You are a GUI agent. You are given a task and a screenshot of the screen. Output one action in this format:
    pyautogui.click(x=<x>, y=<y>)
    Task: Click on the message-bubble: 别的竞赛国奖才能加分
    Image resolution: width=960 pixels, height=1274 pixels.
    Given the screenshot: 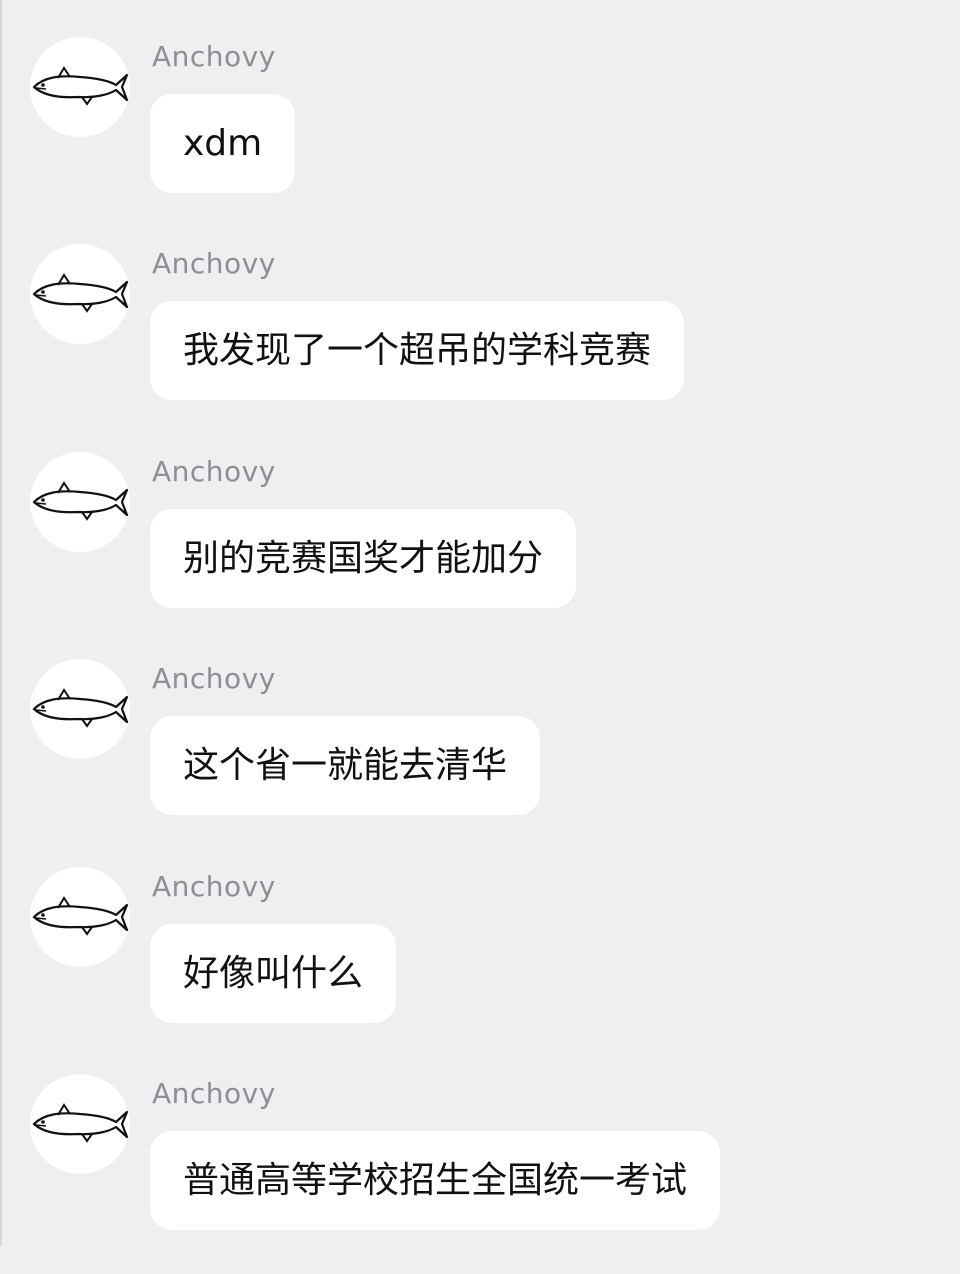 What is the action you would take?
    pyautogui.click(x=363, y=558)
    